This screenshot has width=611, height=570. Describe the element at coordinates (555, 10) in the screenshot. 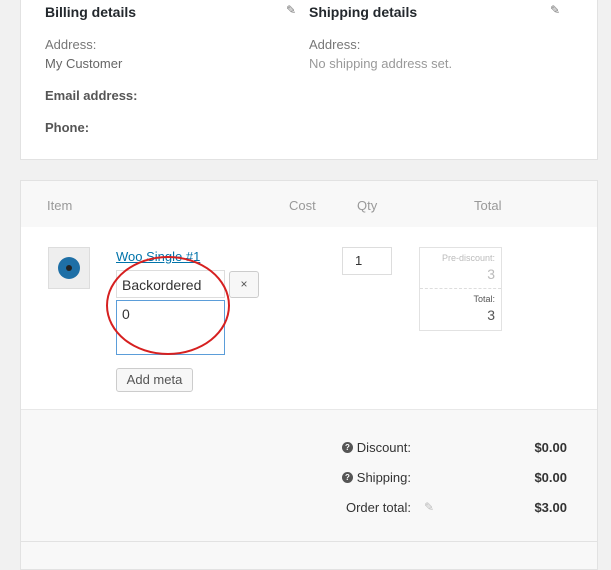

I see `edit-shipping-pencil-icon: ✎` at that location.